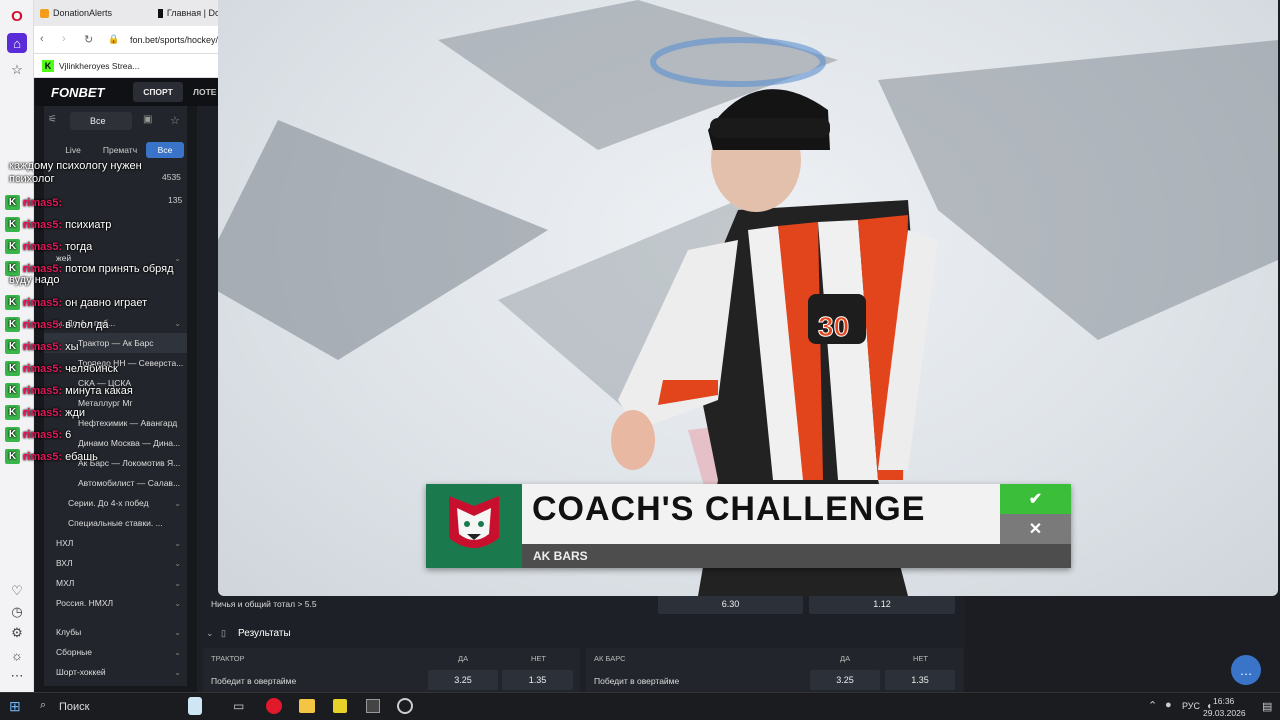 This screenshot has width=1280, height=720. What do you see at coordinates (115, 603) in the screenshot?
I see `sidebar-item: Россия. НМХЛ ⌄` at bounding box center [115, 603].